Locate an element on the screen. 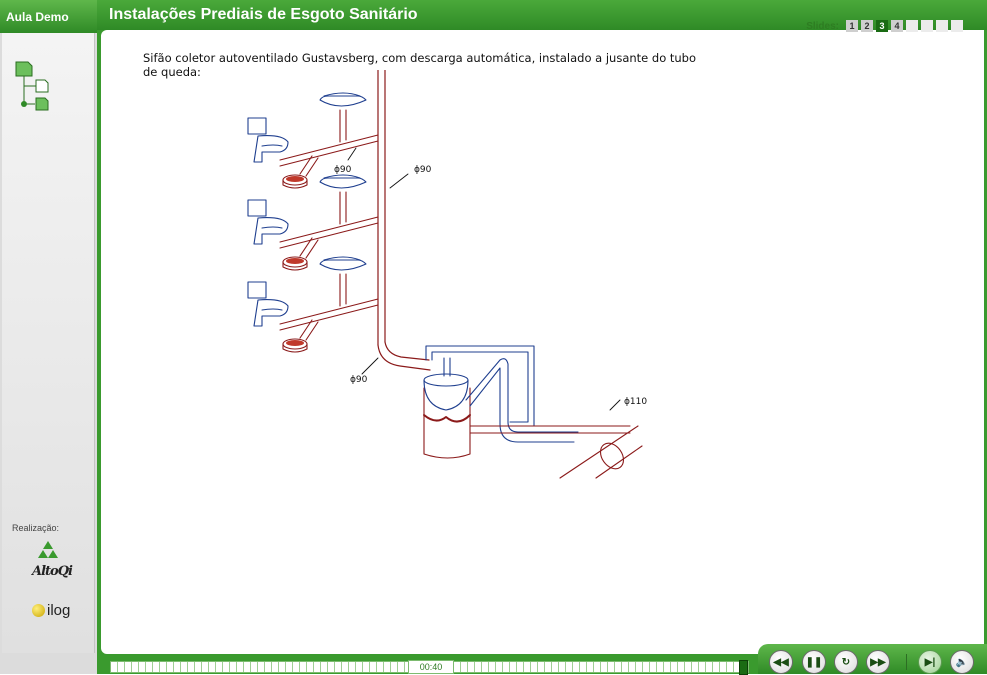 This screenshot has width=987, height=675. pause-button: ❚❚ is located at coordinates (814, 662).